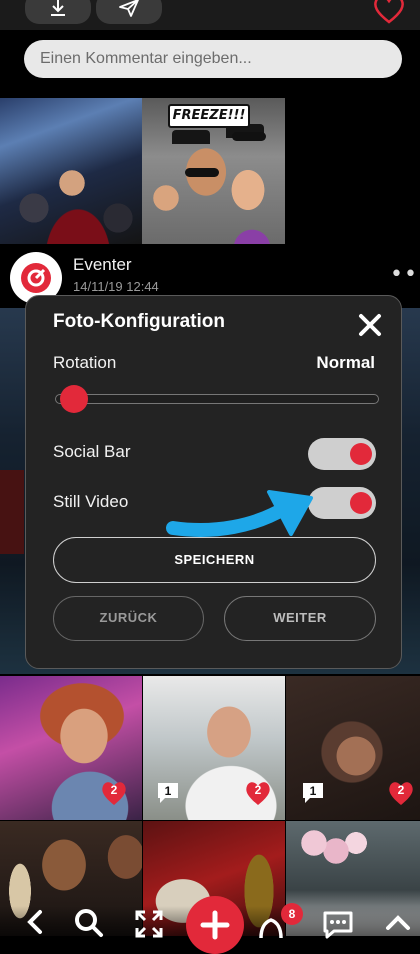  What do you see at coordinates (209, 116) in the screenshot?
I see `freeze-sign: FREEZE!!!` at bounding box center [209, 116].